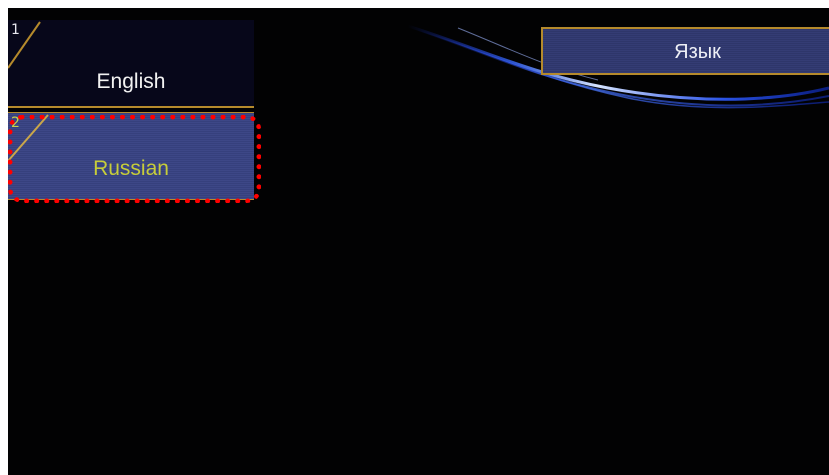 Image resolution: width=829 pixels, height=475 pixels. What do you see at coordinates (131, 81) in the screenshot?
I see `menu-item-label: English` at bounding box center [131, 81].